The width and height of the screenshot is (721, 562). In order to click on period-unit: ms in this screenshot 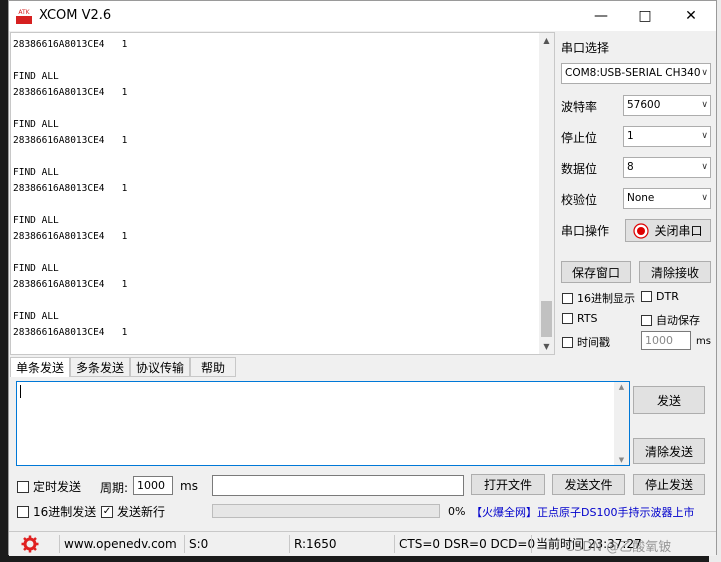, I will do `click(189, 486)`.